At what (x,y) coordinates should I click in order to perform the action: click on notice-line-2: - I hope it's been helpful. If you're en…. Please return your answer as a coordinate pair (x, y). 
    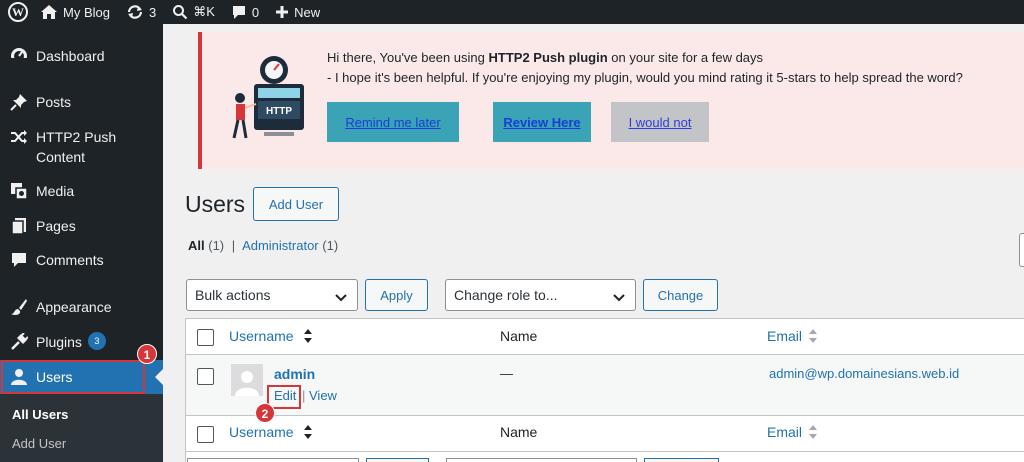
    Looking at the image, I should click on (645, 77).